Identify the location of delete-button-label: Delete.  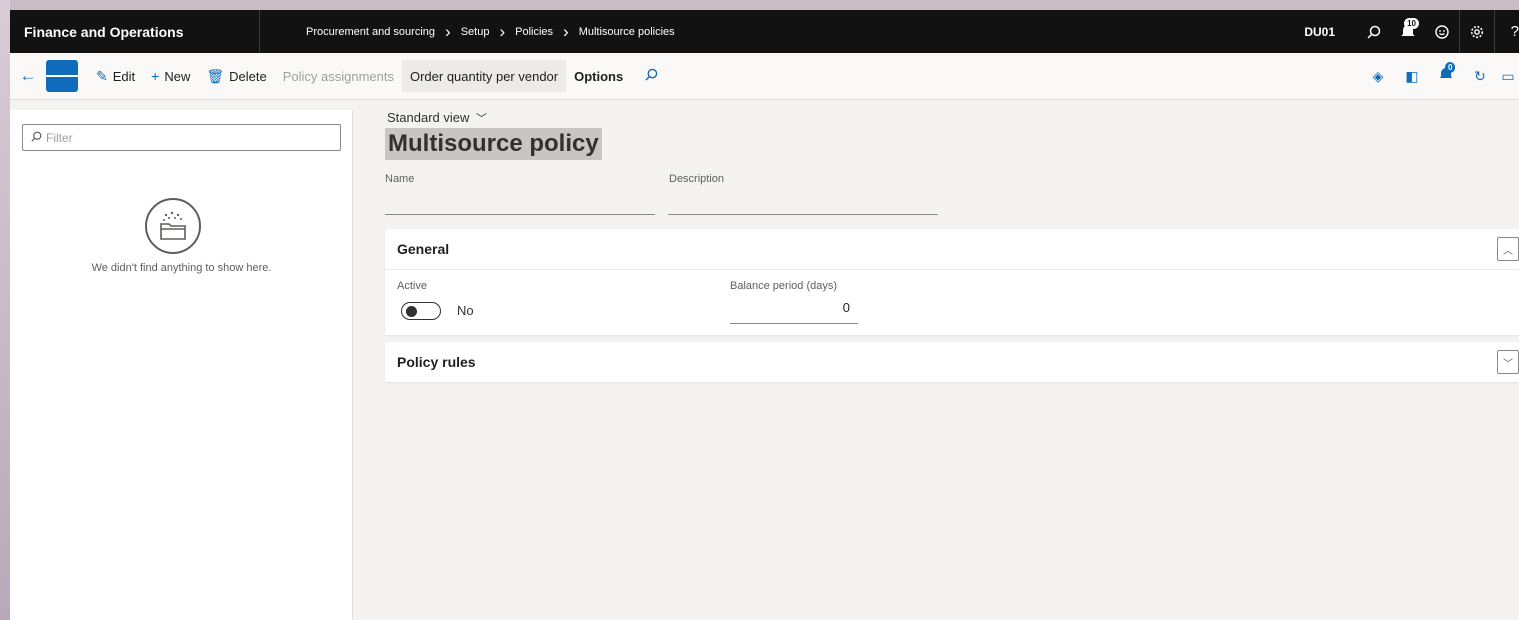
(248, 76).